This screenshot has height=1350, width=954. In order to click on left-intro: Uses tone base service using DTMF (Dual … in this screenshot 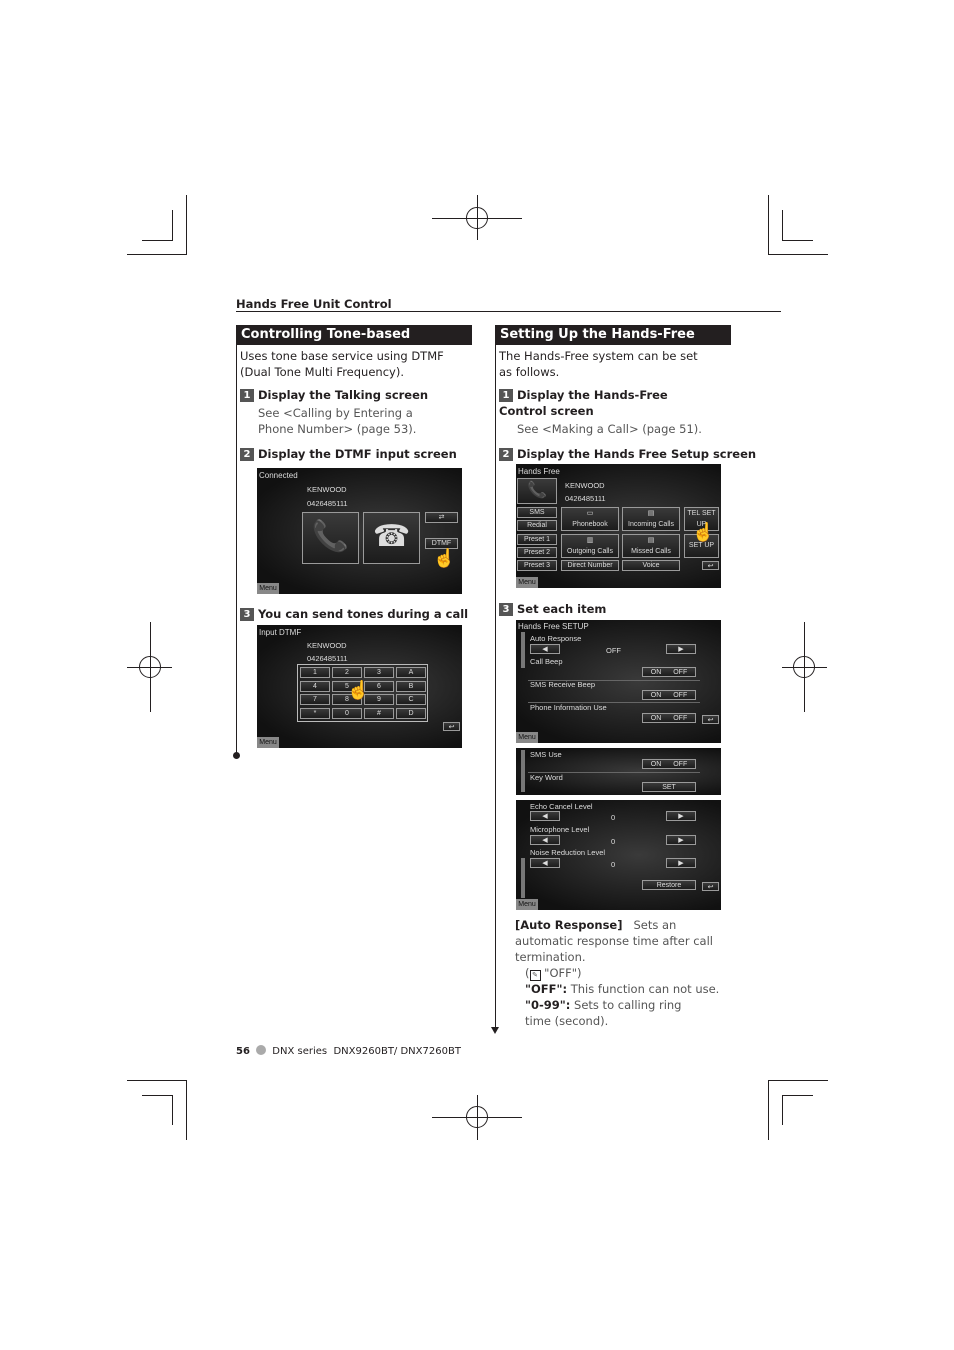, I will do `click(342, 364)`.